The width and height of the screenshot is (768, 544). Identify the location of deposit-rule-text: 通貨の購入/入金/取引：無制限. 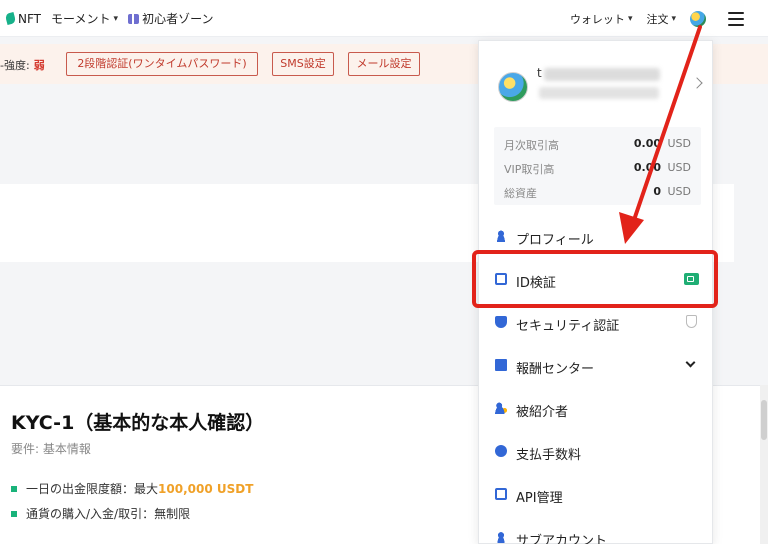
(108, 514).